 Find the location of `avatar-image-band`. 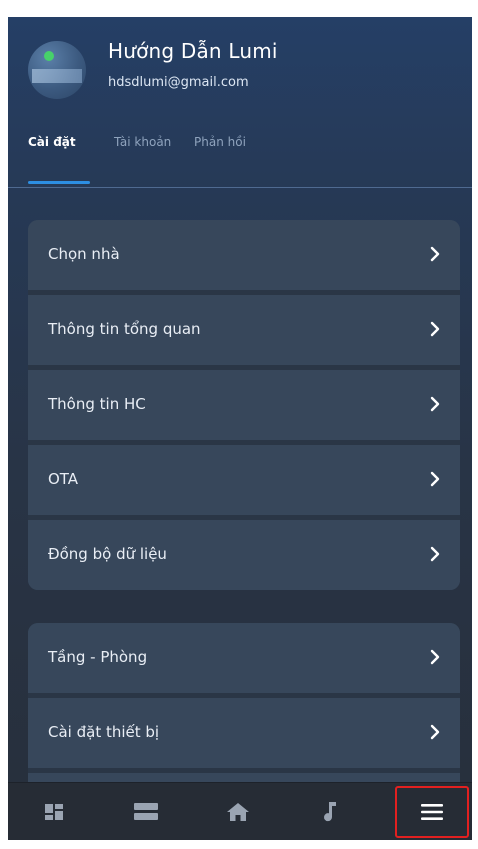

avatar-image-band is located at coordinates (57, 76).